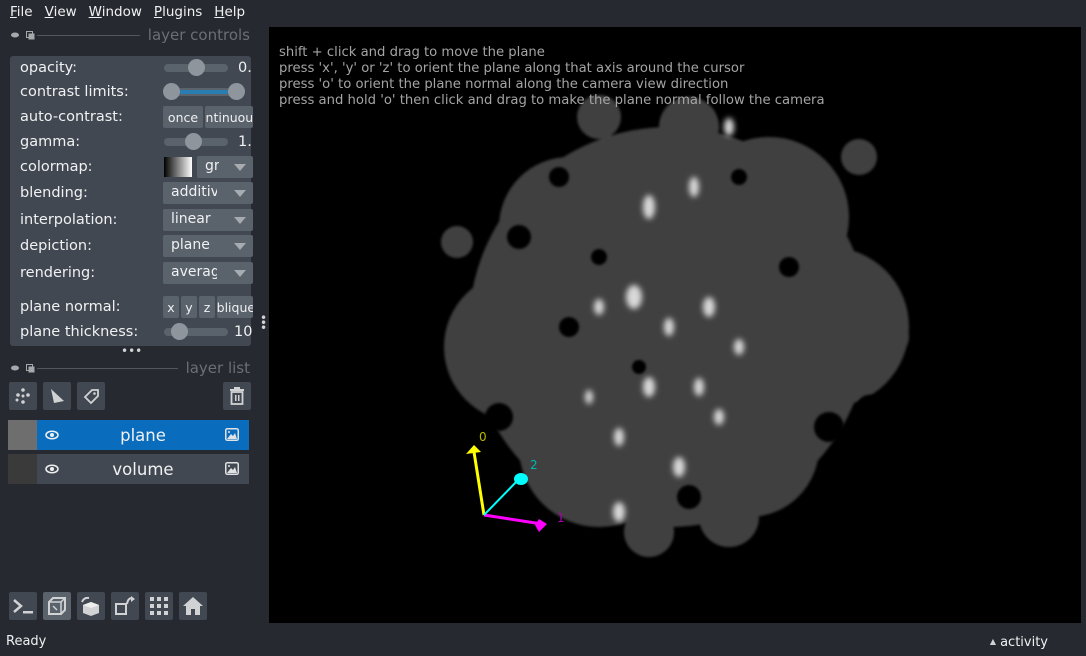 This screenshot has width=1086, height=656. I want to click on menu-plugins-label: lugins, so click(182, 12).